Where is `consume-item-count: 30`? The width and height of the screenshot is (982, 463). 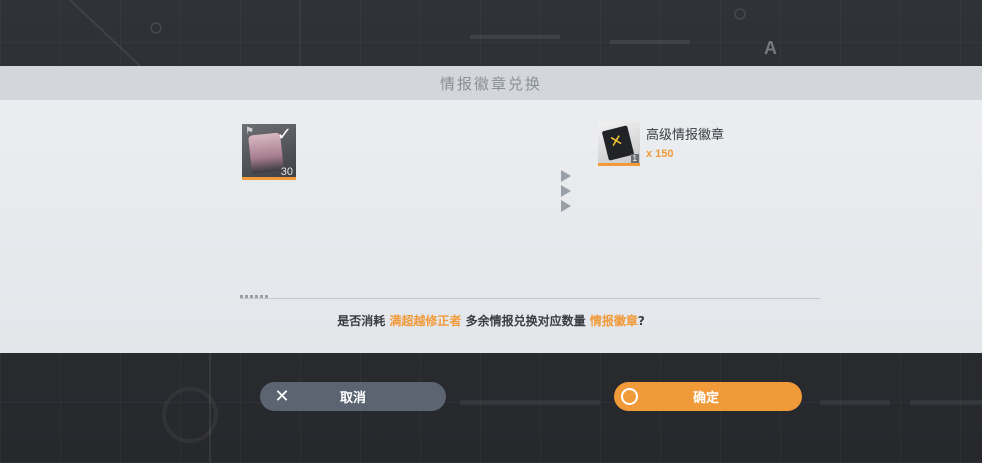
consume-item-count: 30 is located at coordinates (286, 172).